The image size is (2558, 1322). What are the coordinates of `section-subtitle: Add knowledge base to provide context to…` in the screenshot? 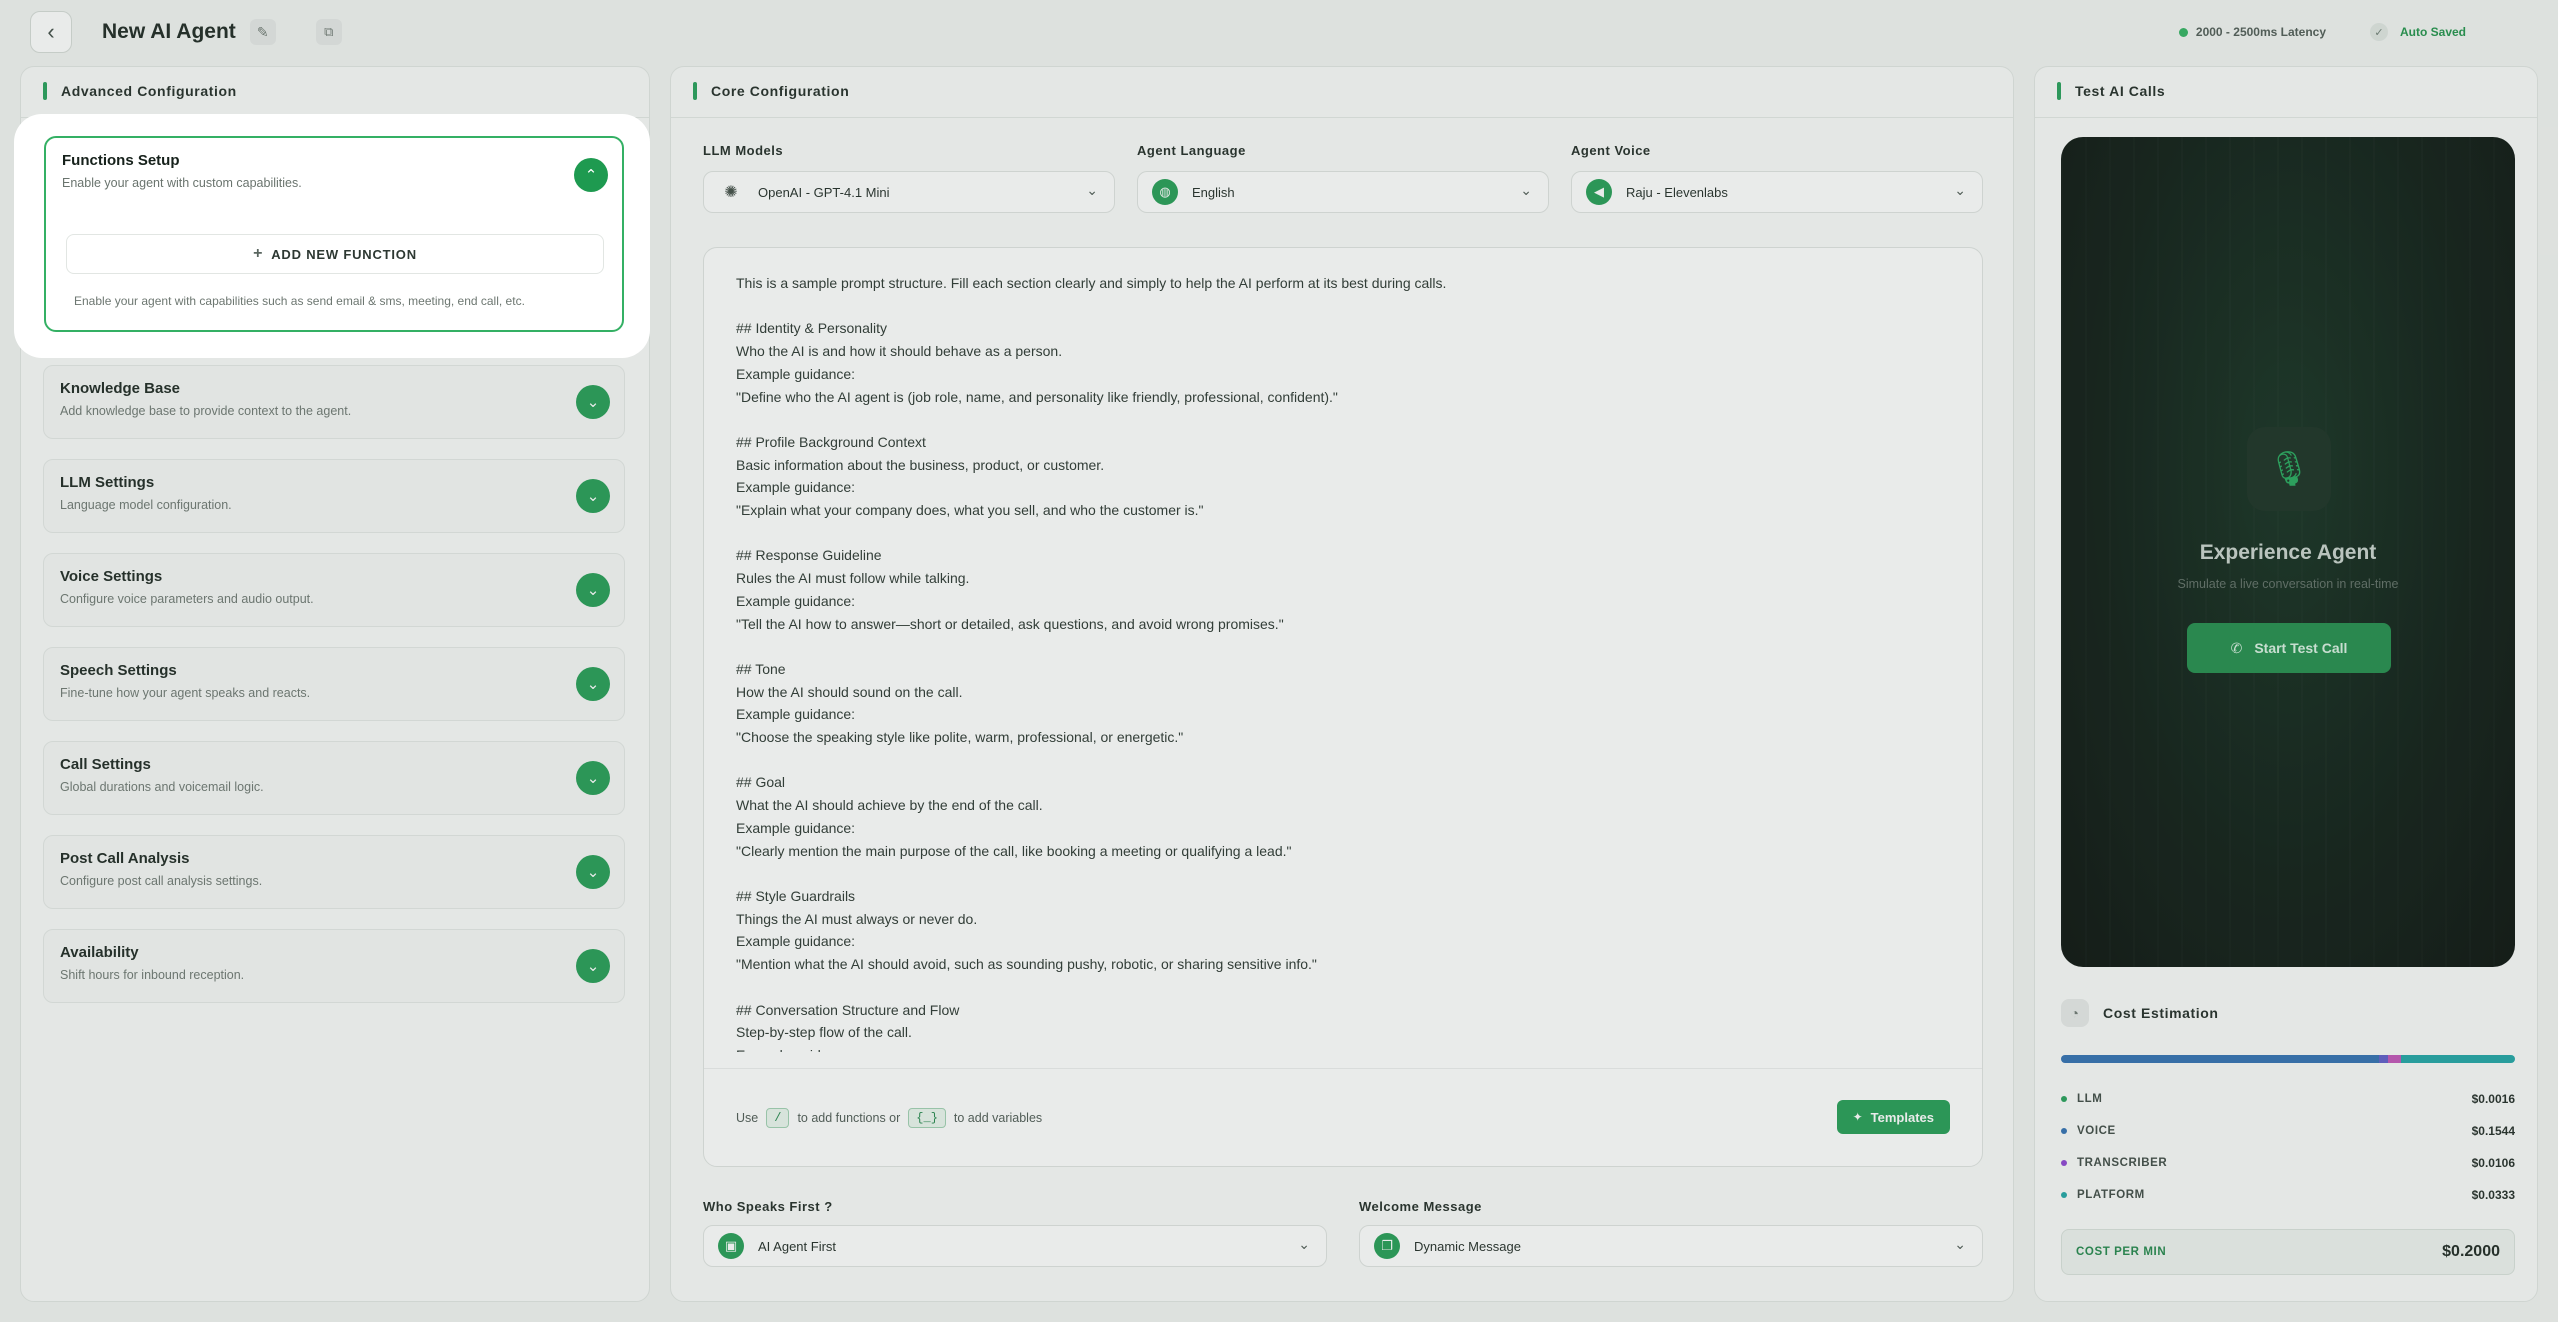 It's located at (206, 411).